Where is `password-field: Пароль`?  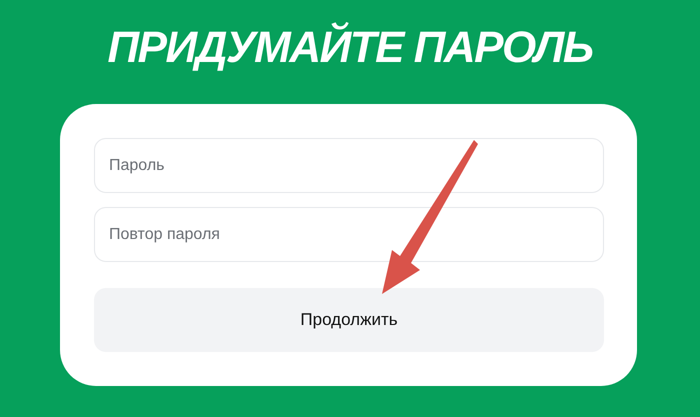
password-field: Пароль is located at coordinates (349, 165).